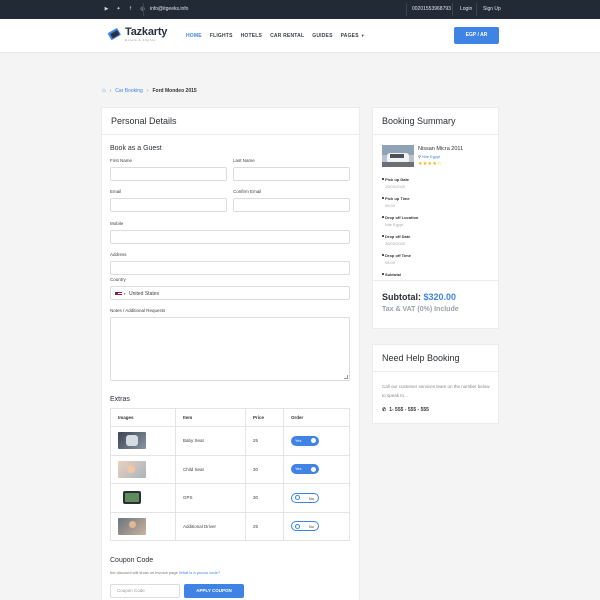  What do you see at coordinates (291, 205) in the screenshot?
I see `confirm-email-input` at bounding box center [291, 205].